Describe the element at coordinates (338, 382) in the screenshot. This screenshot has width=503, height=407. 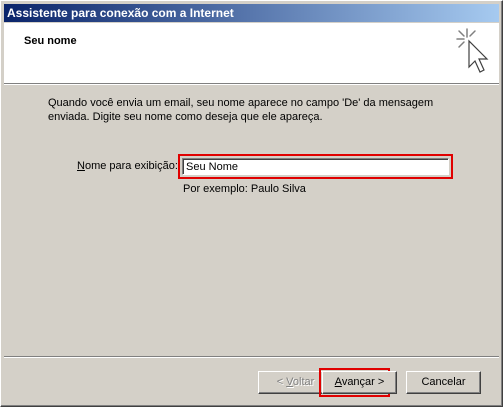
I see `next-button-accesskey: A` at that location.